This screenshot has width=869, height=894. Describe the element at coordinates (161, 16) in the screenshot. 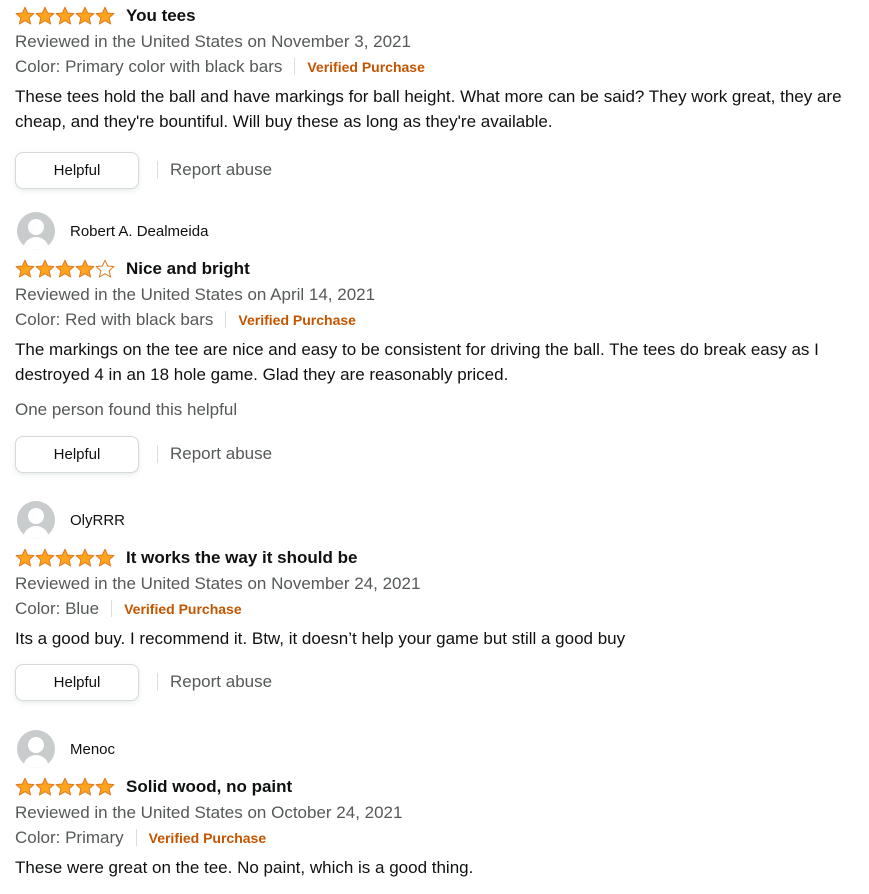

I see `review-title: You tees` at that location.